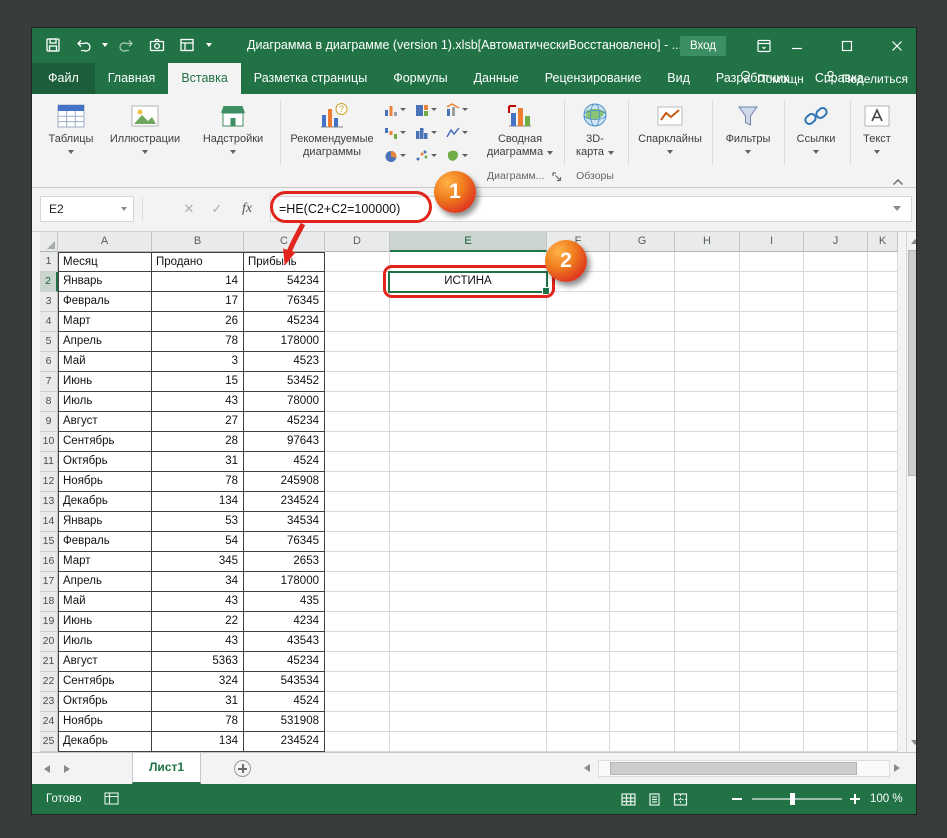 This screenshot has width=947, height=838. I want to click on cell-H14, so click(707, 522).